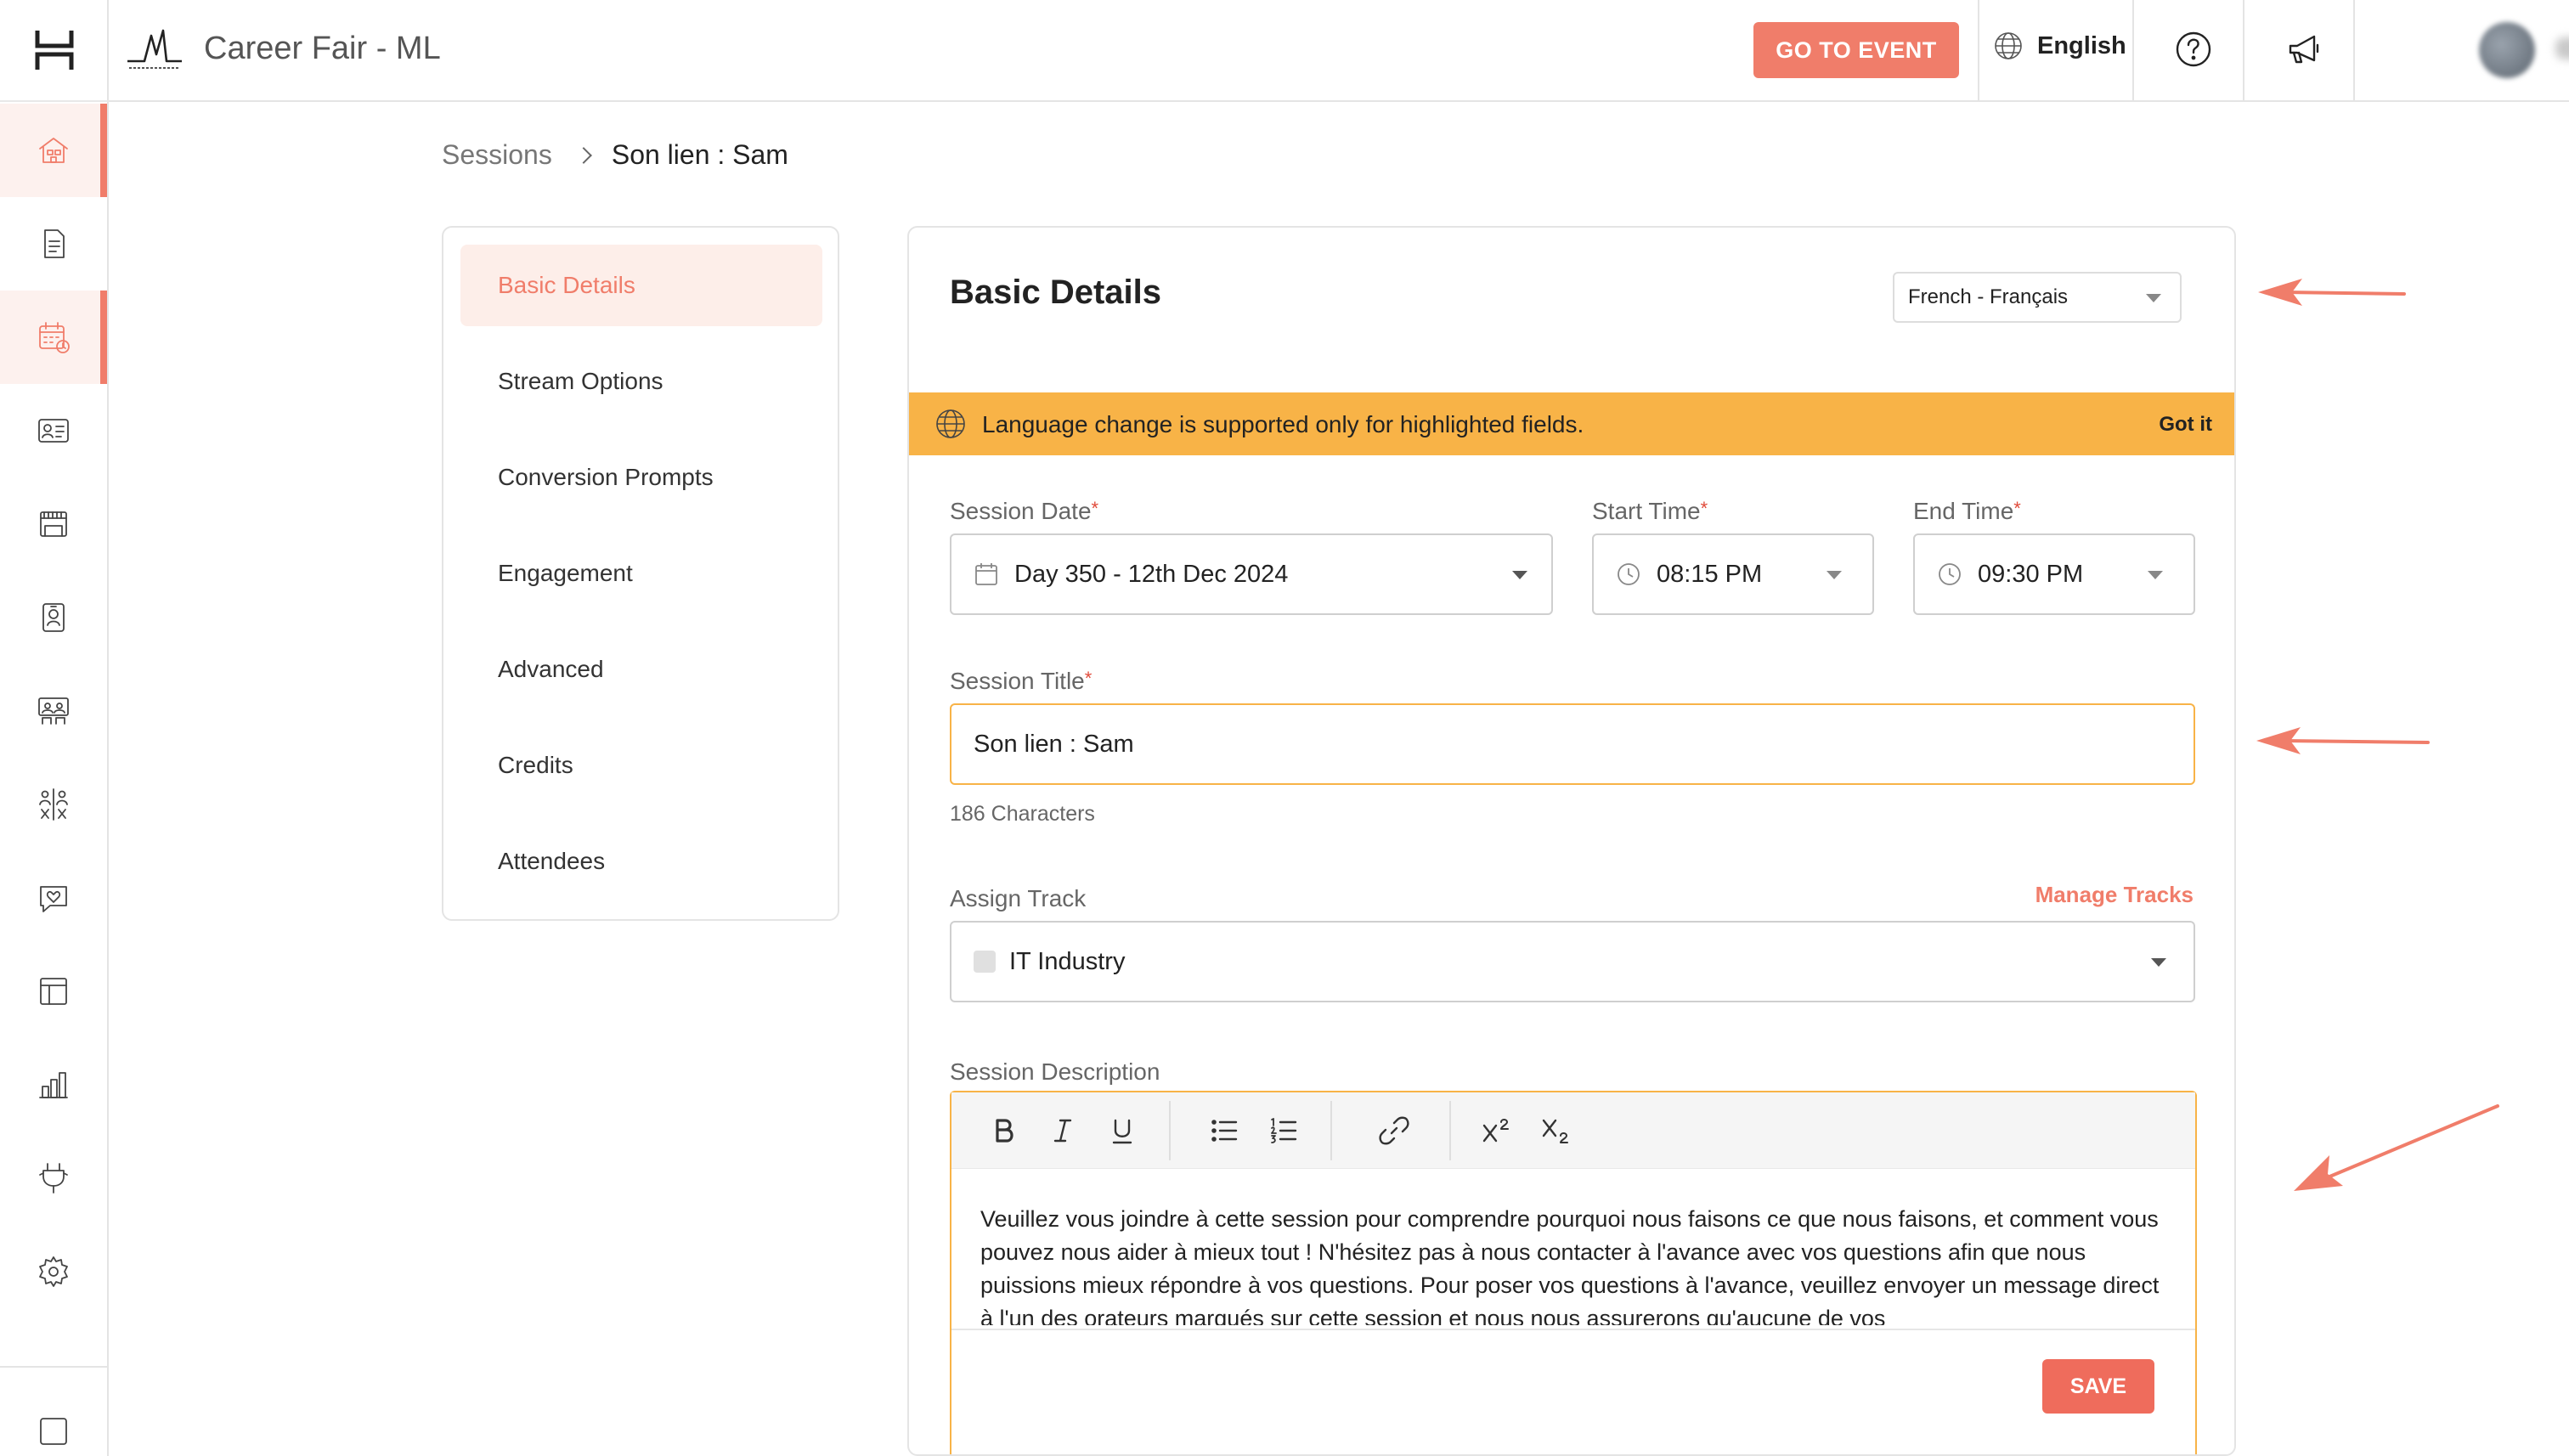 The image size is (2569, 1456). I want to click on session-date-select: Day 350 - 12th Dec 2024, so click(1252, 574).